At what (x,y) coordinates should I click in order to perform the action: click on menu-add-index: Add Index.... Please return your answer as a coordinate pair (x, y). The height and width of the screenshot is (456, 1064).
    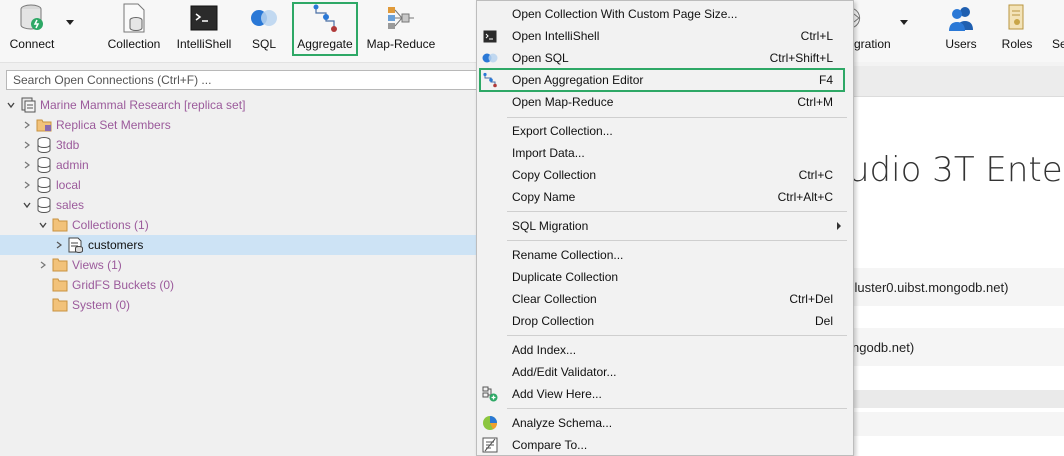
    Looking at the image, I should click on (665, 350).